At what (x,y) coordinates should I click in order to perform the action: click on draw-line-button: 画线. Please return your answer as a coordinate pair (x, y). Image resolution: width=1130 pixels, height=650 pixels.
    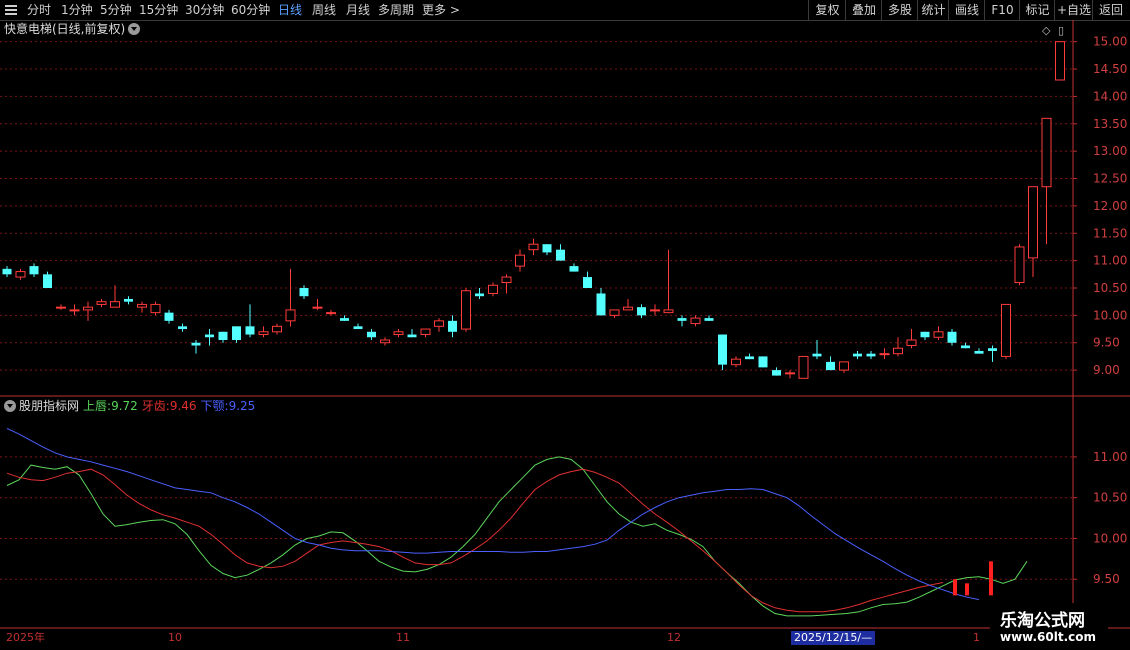
    Looking at the image, I should click on (966, 10).